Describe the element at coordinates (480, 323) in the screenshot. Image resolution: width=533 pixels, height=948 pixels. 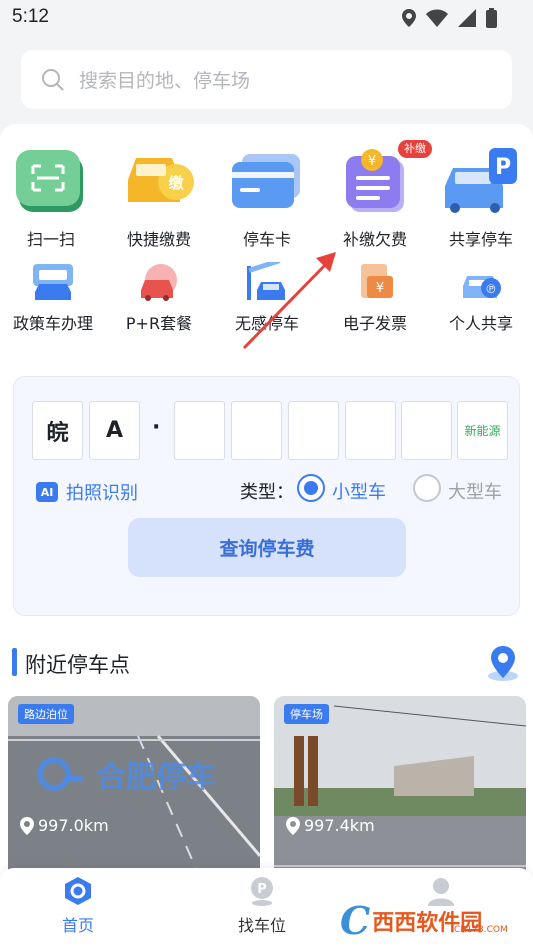
I see `service-personal-share-label: 个人共享` at that location.